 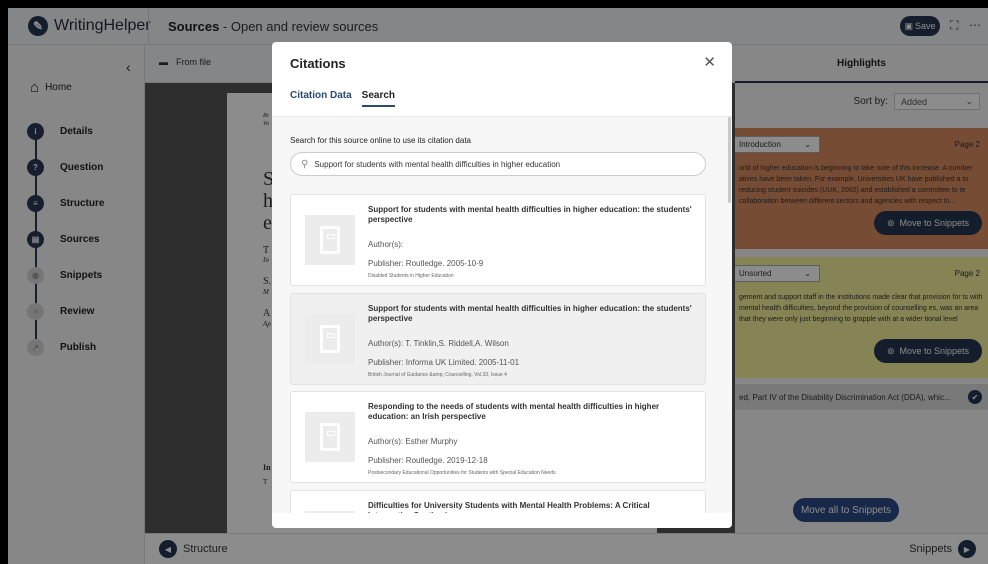 I want to click on result-publisher: Publisher: Routledge. 2019-12-18, so click(x=428, y=460).